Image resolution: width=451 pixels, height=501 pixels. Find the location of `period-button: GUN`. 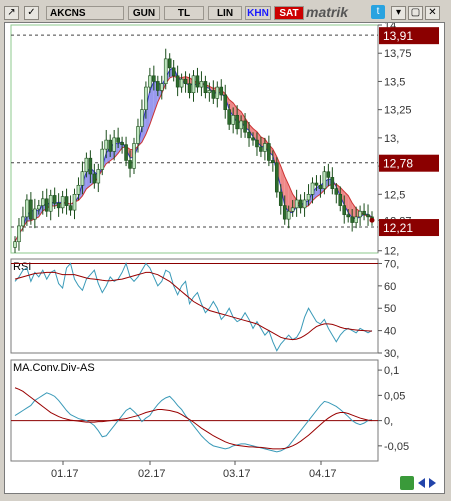

period-button: GUN is located at coordinates (144, 13).